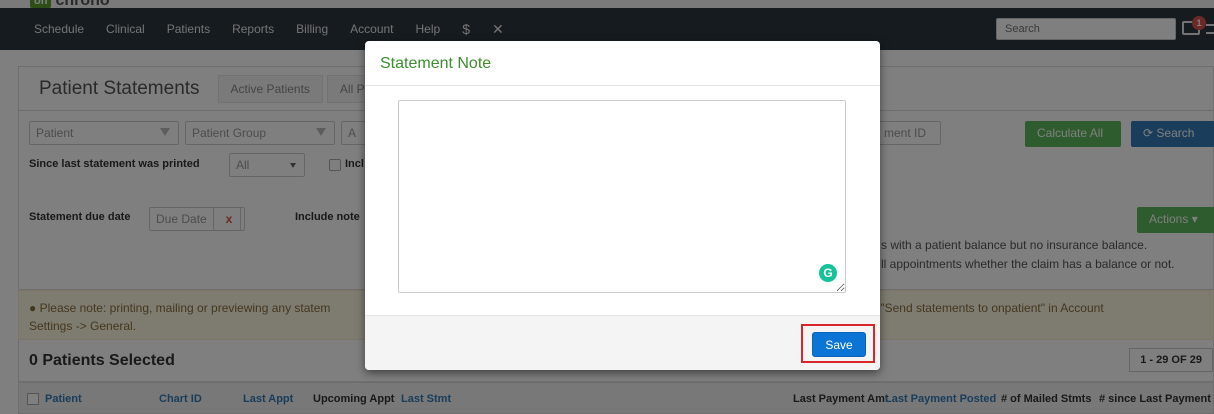 Image resolution: width=1214 pixels, height=414 pixels. I want to click on modal-footer: Save, so click(622, 342).